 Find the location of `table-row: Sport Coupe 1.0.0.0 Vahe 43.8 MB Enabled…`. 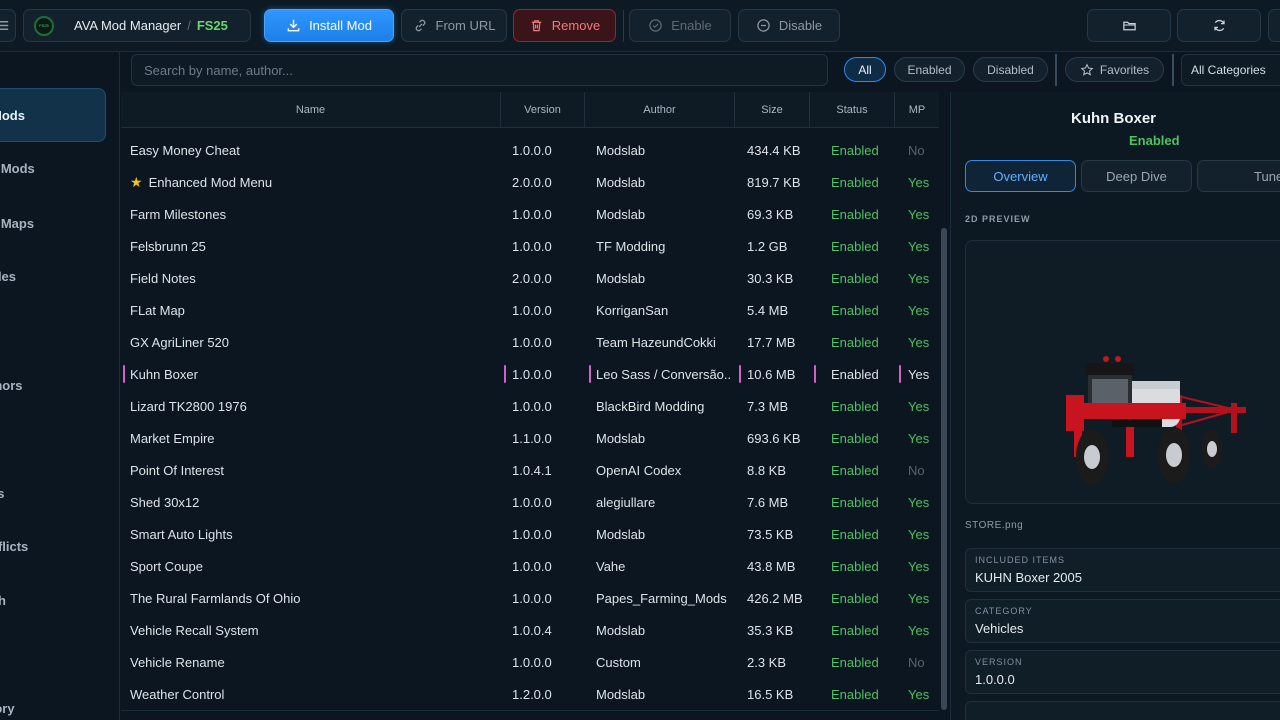

table-row: Sport Coupe 1.0.0.0 Vahe 43.8 MB Enabled… is located at coordinates (530, 566).